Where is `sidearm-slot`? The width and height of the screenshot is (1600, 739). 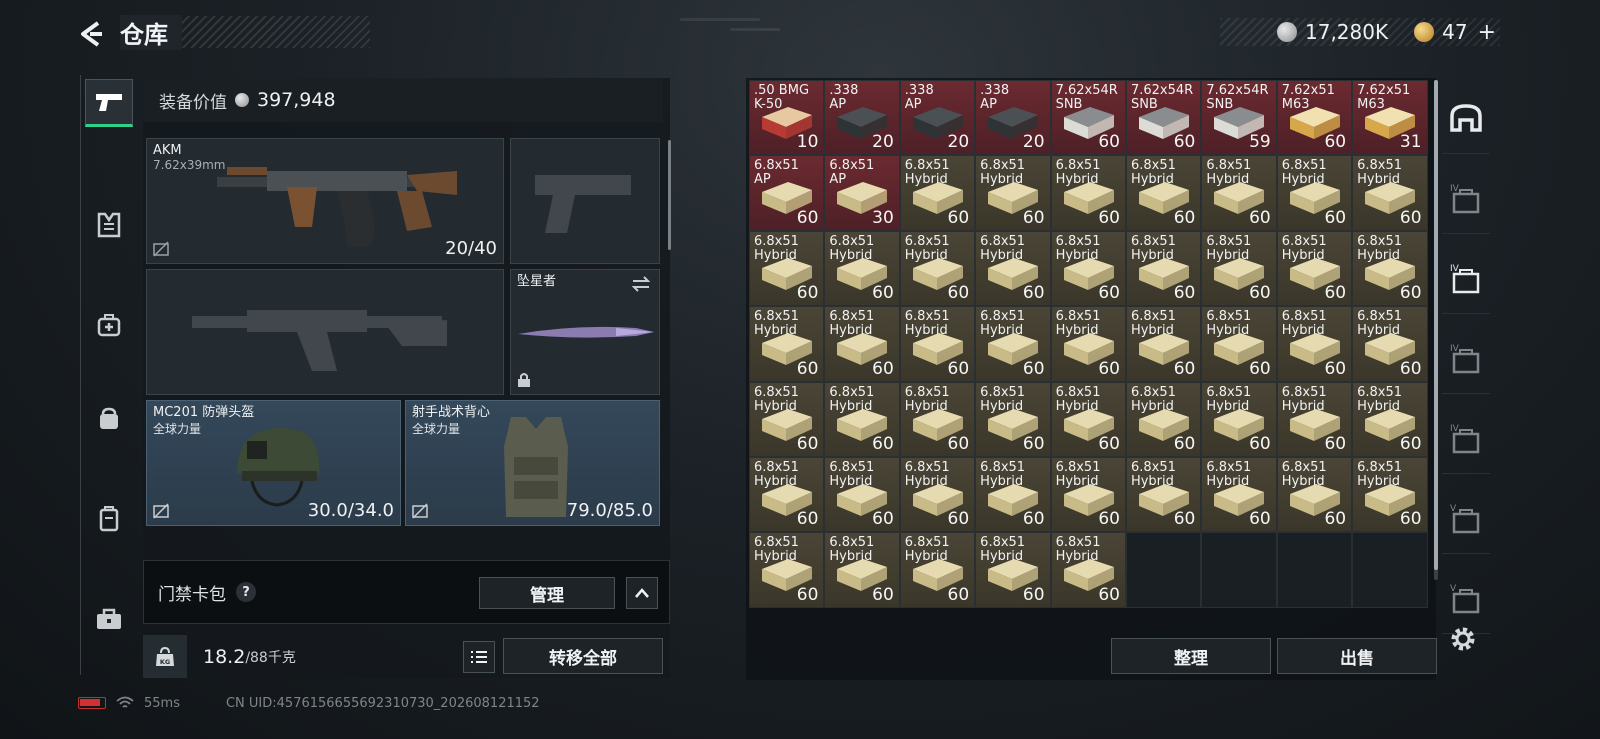 sidearm-slot is located at coordinates (585, 201).